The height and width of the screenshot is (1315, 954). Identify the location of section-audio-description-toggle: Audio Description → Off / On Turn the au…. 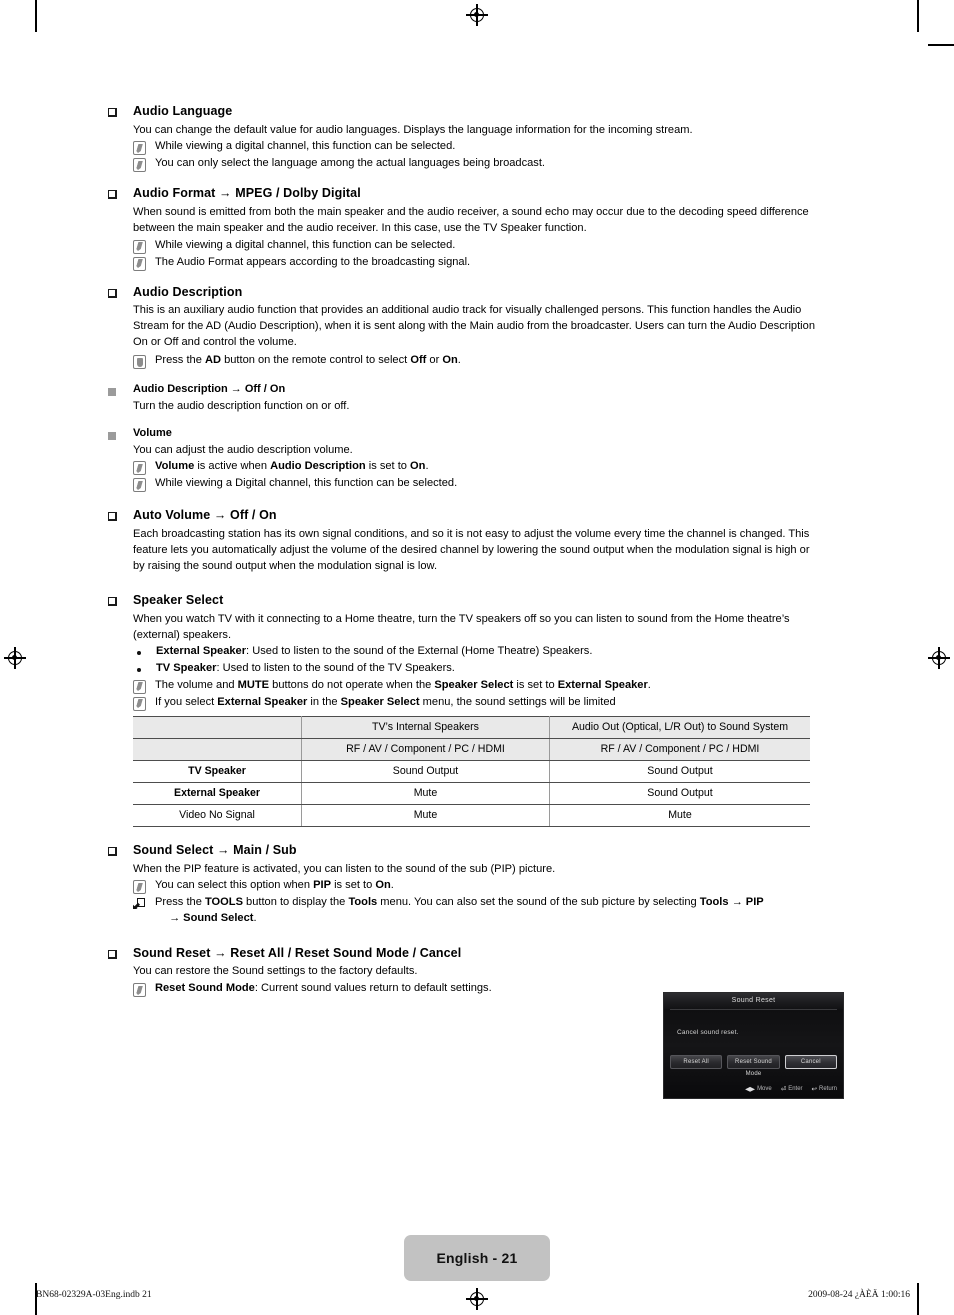
(466, 399).